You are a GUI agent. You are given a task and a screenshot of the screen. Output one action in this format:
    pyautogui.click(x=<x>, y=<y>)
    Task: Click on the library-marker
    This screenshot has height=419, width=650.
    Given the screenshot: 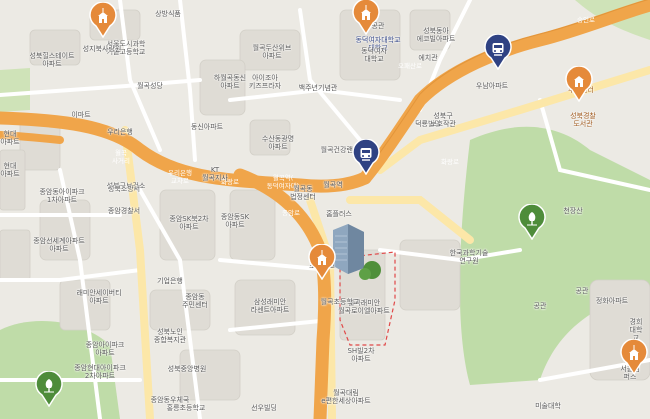 What is the action you would take?
    pyautogui.click(x=579, y=84)
    